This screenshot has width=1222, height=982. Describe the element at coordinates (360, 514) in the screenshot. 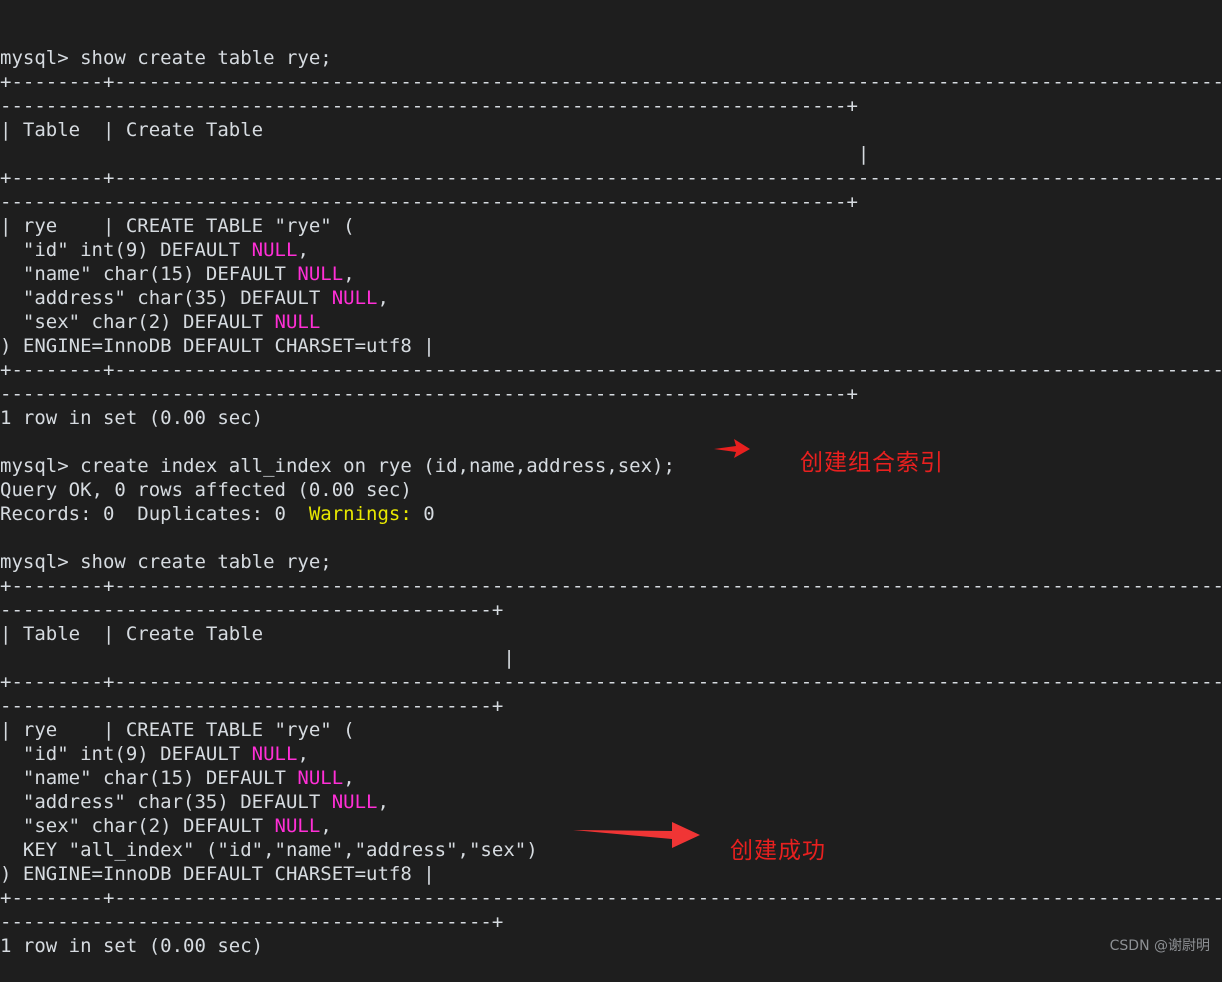

I see `warnings-label: Warnings:` at that location.